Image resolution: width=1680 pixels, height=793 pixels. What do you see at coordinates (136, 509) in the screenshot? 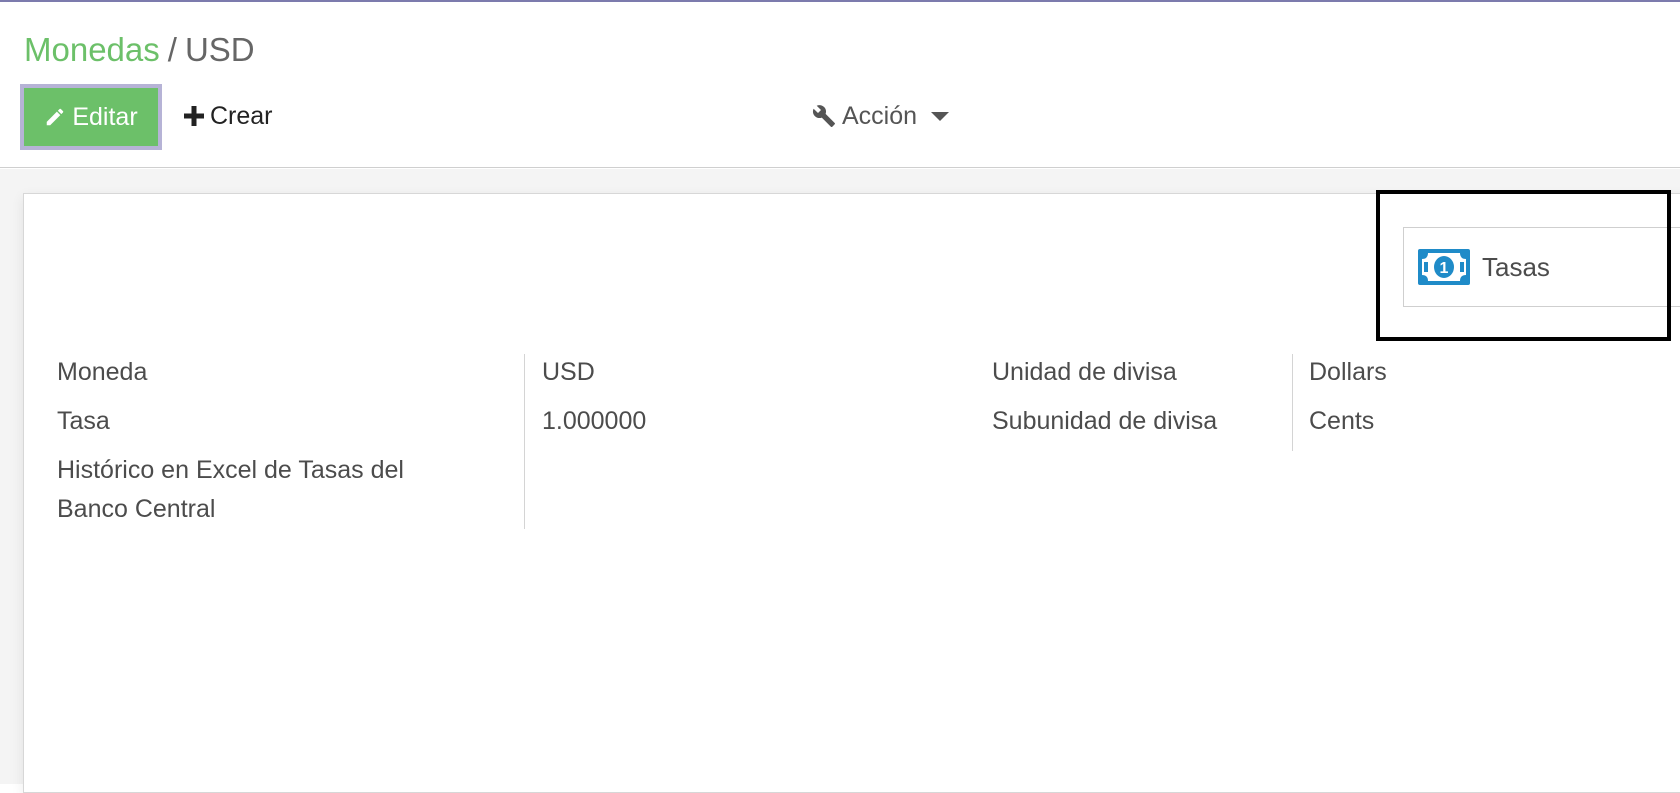
I see `field-label-excel-history-line2: Banco Central` at bounding box center [136, 509].